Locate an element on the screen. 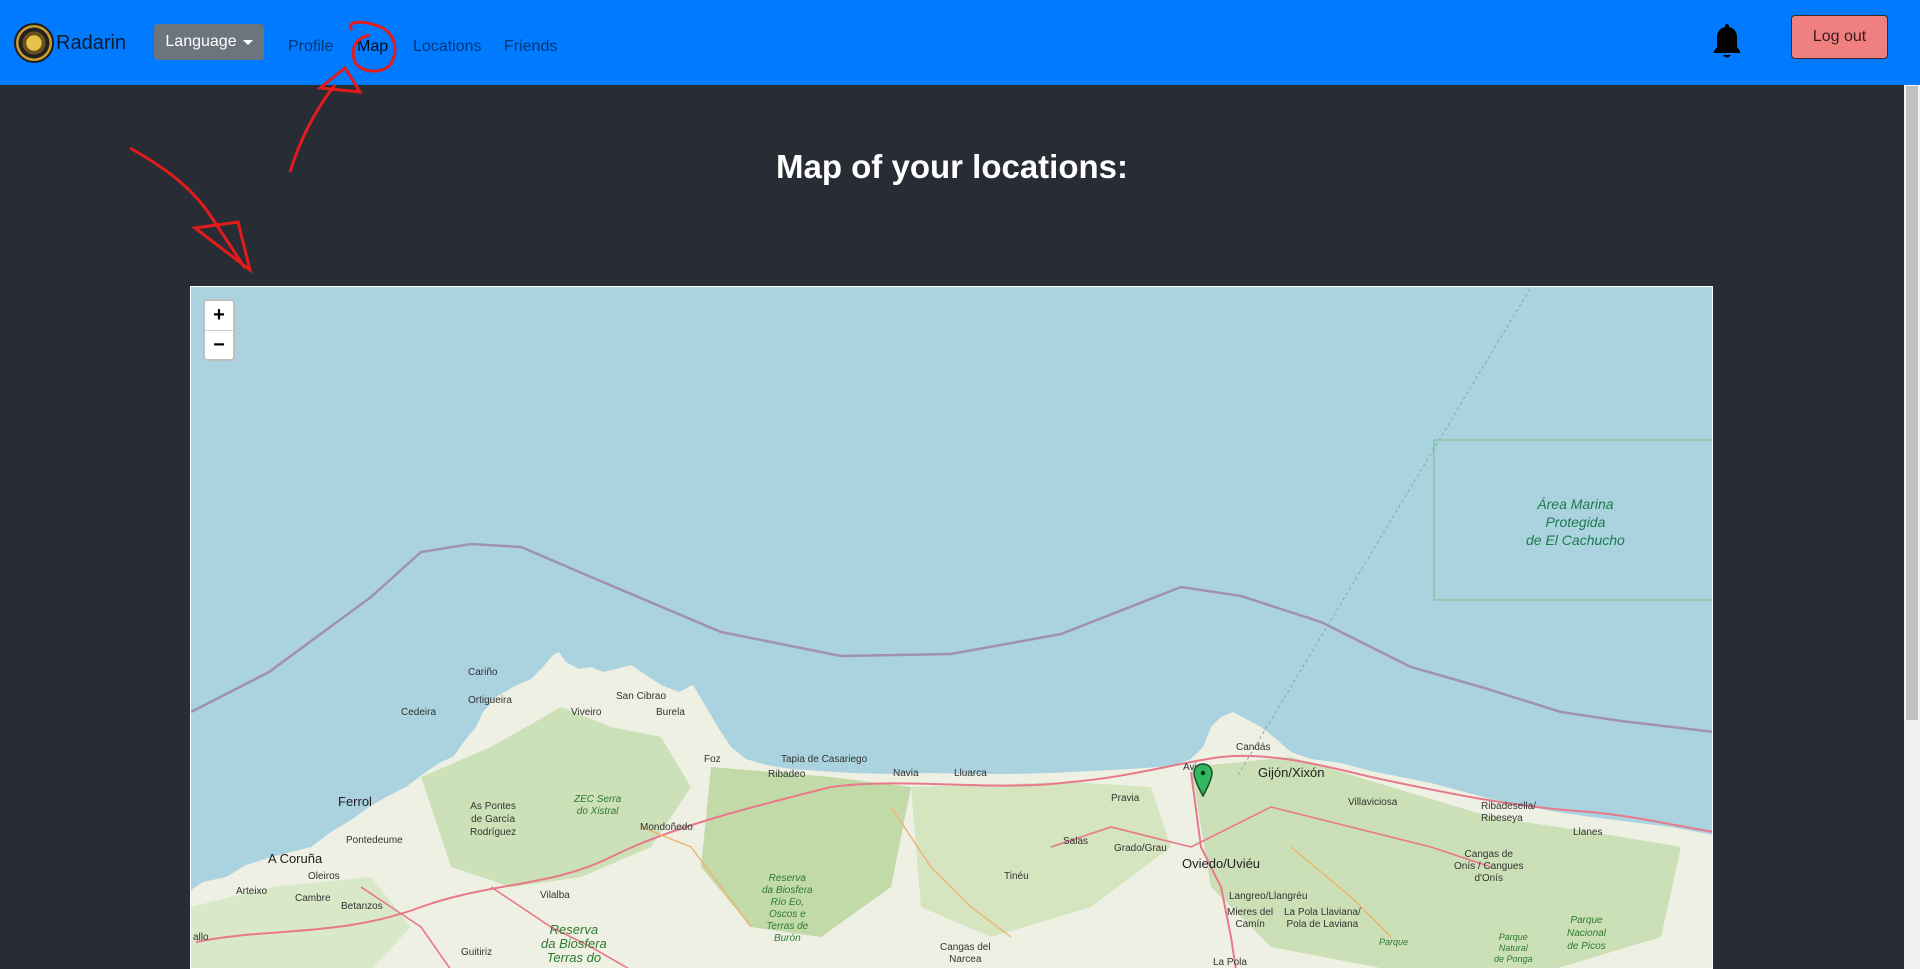 The image size is (1920, 969). scrollbar-thumb is located at coordinates (1912, 403).